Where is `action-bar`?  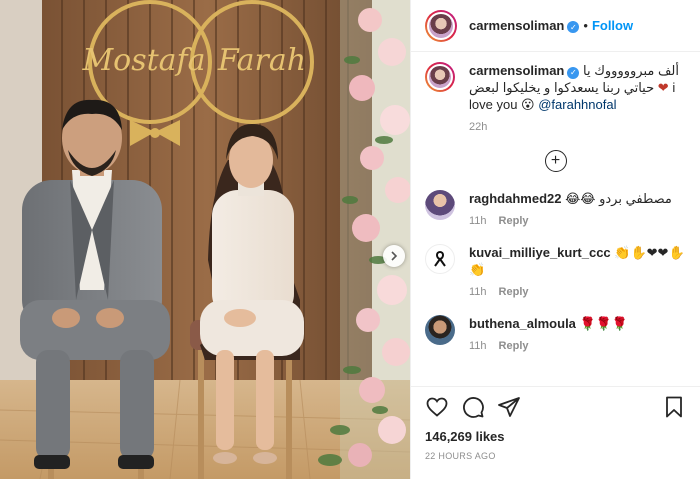
action-bar is located at coordinates (555, 407).